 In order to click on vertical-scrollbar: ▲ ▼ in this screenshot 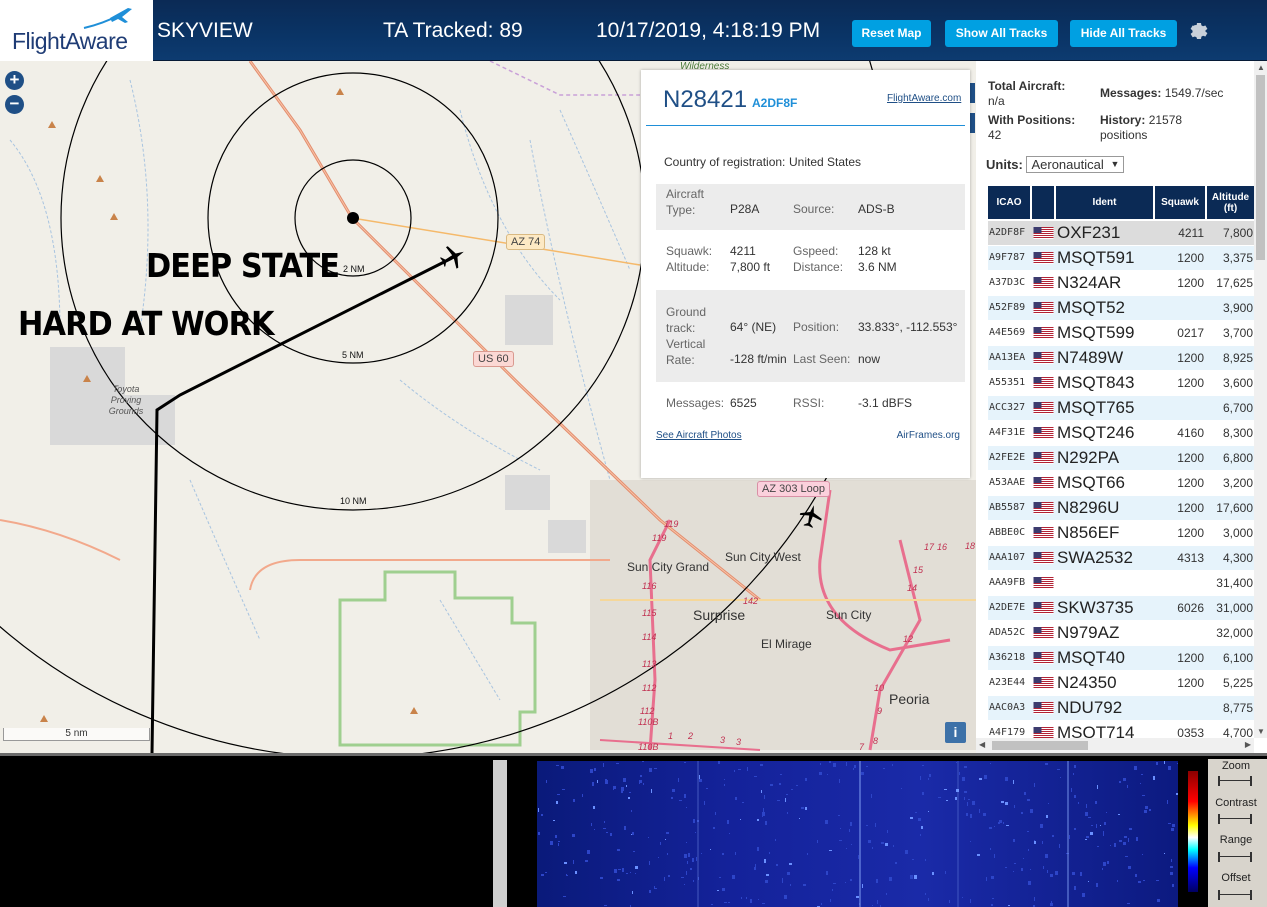, I will do `click(1260, 399)`.